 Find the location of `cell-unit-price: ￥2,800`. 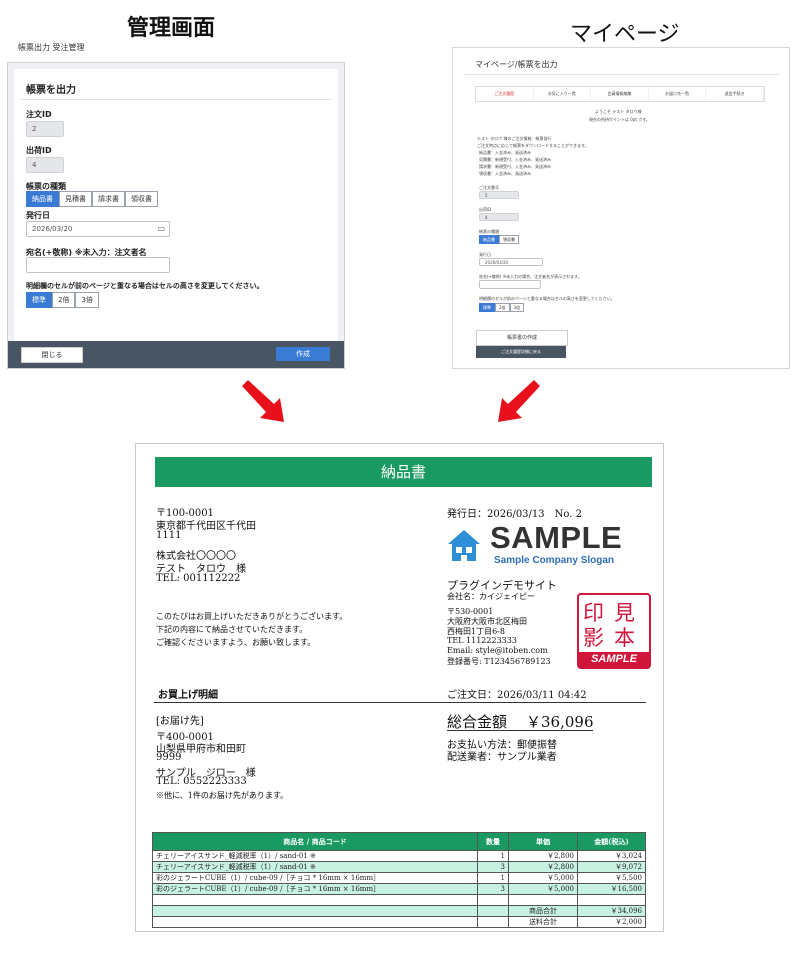

cell-unit-price: ￥2,800 is located at coordinates (543, 856).